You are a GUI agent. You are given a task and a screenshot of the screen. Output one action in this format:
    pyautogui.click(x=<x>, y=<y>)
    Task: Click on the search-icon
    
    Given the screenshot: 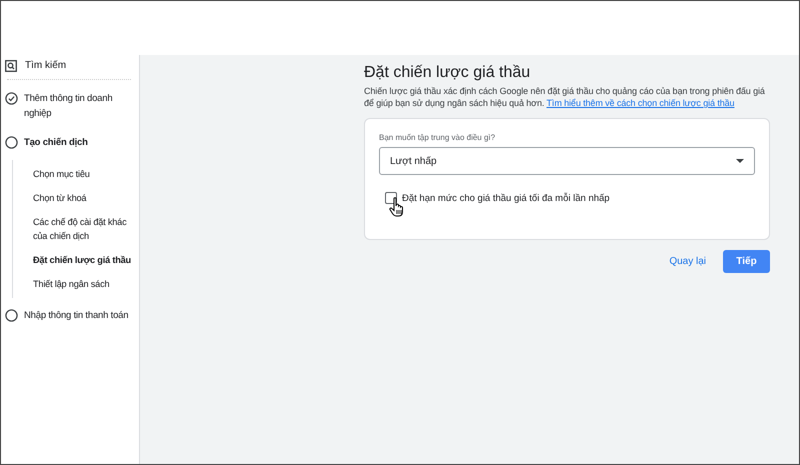 What is the action you would take?
    pyautogui.click(x=11, y=66)
    